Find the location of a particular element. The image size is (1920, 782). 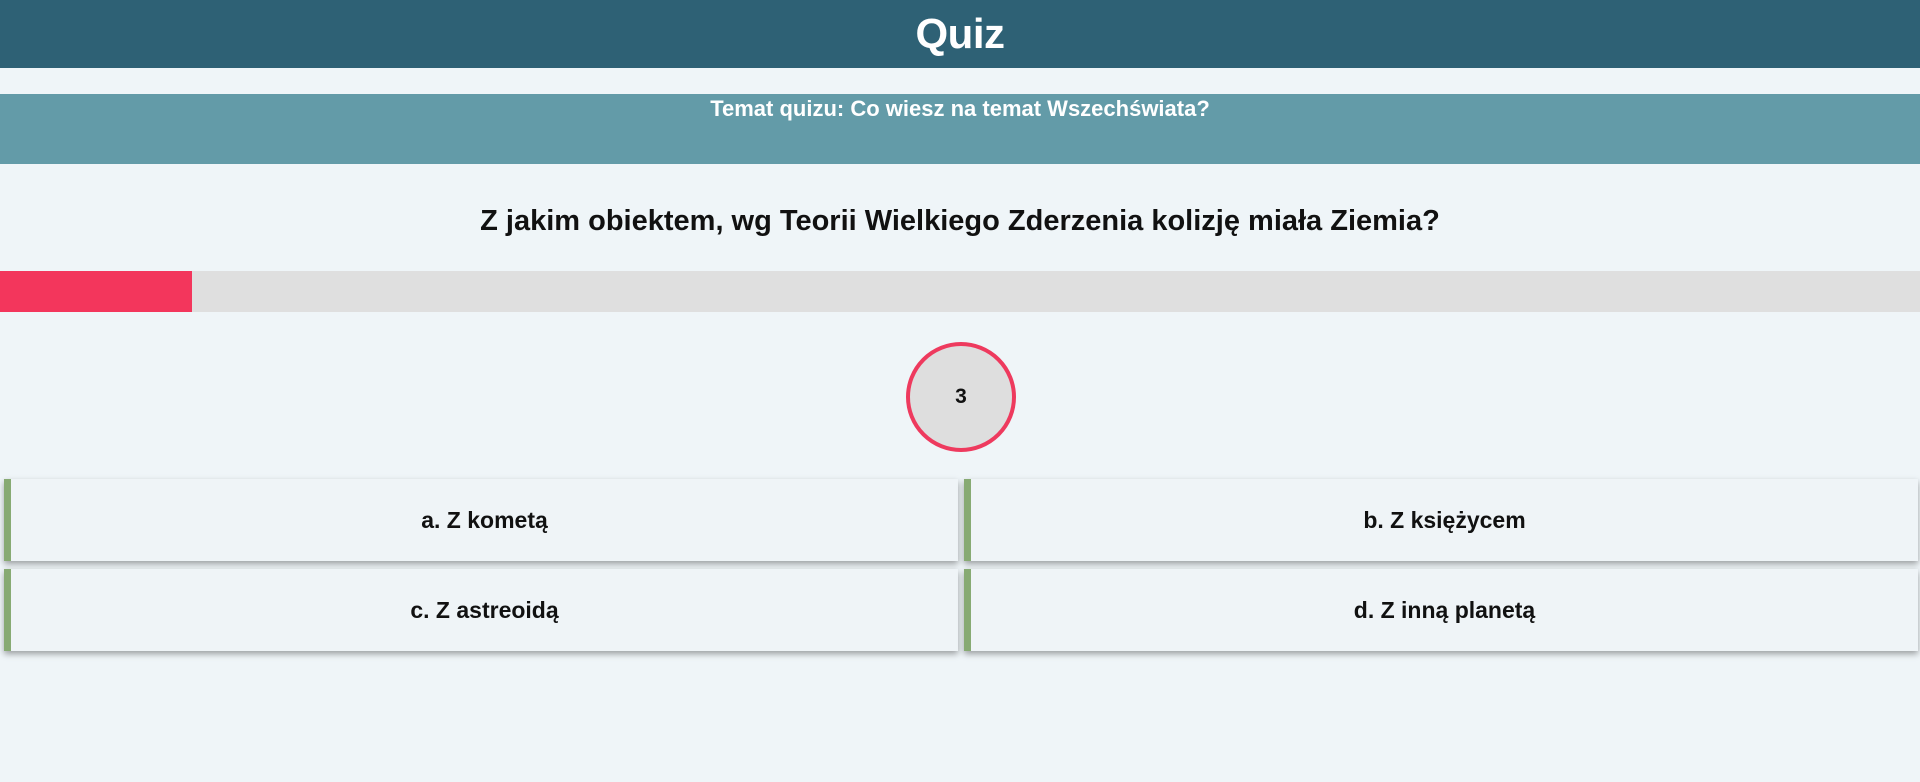

quiz-header: Quiz is located at coordinates (960, 34).